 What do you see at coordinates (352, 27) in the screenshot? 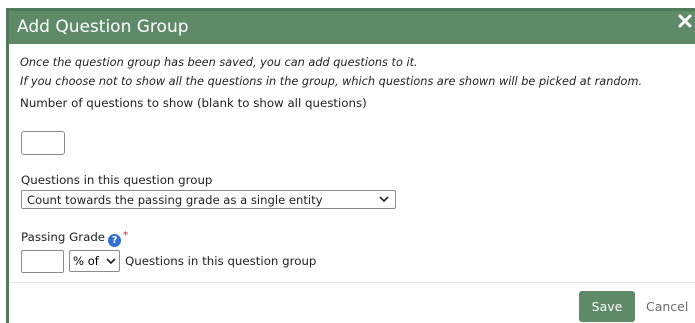
I see `dialog-titlebar: Add Question Group` at bounding box center [352, 27].